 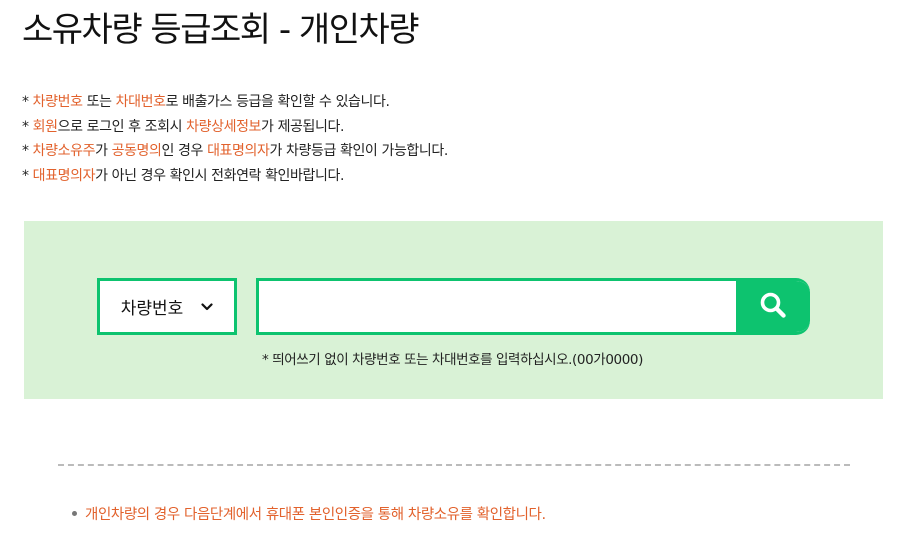 I want to click on search-hint: * 띄어쓰기 없이 차량번호 또는 차대번호를 입력하십시오.(00가0000), so click(x=452, y=360).